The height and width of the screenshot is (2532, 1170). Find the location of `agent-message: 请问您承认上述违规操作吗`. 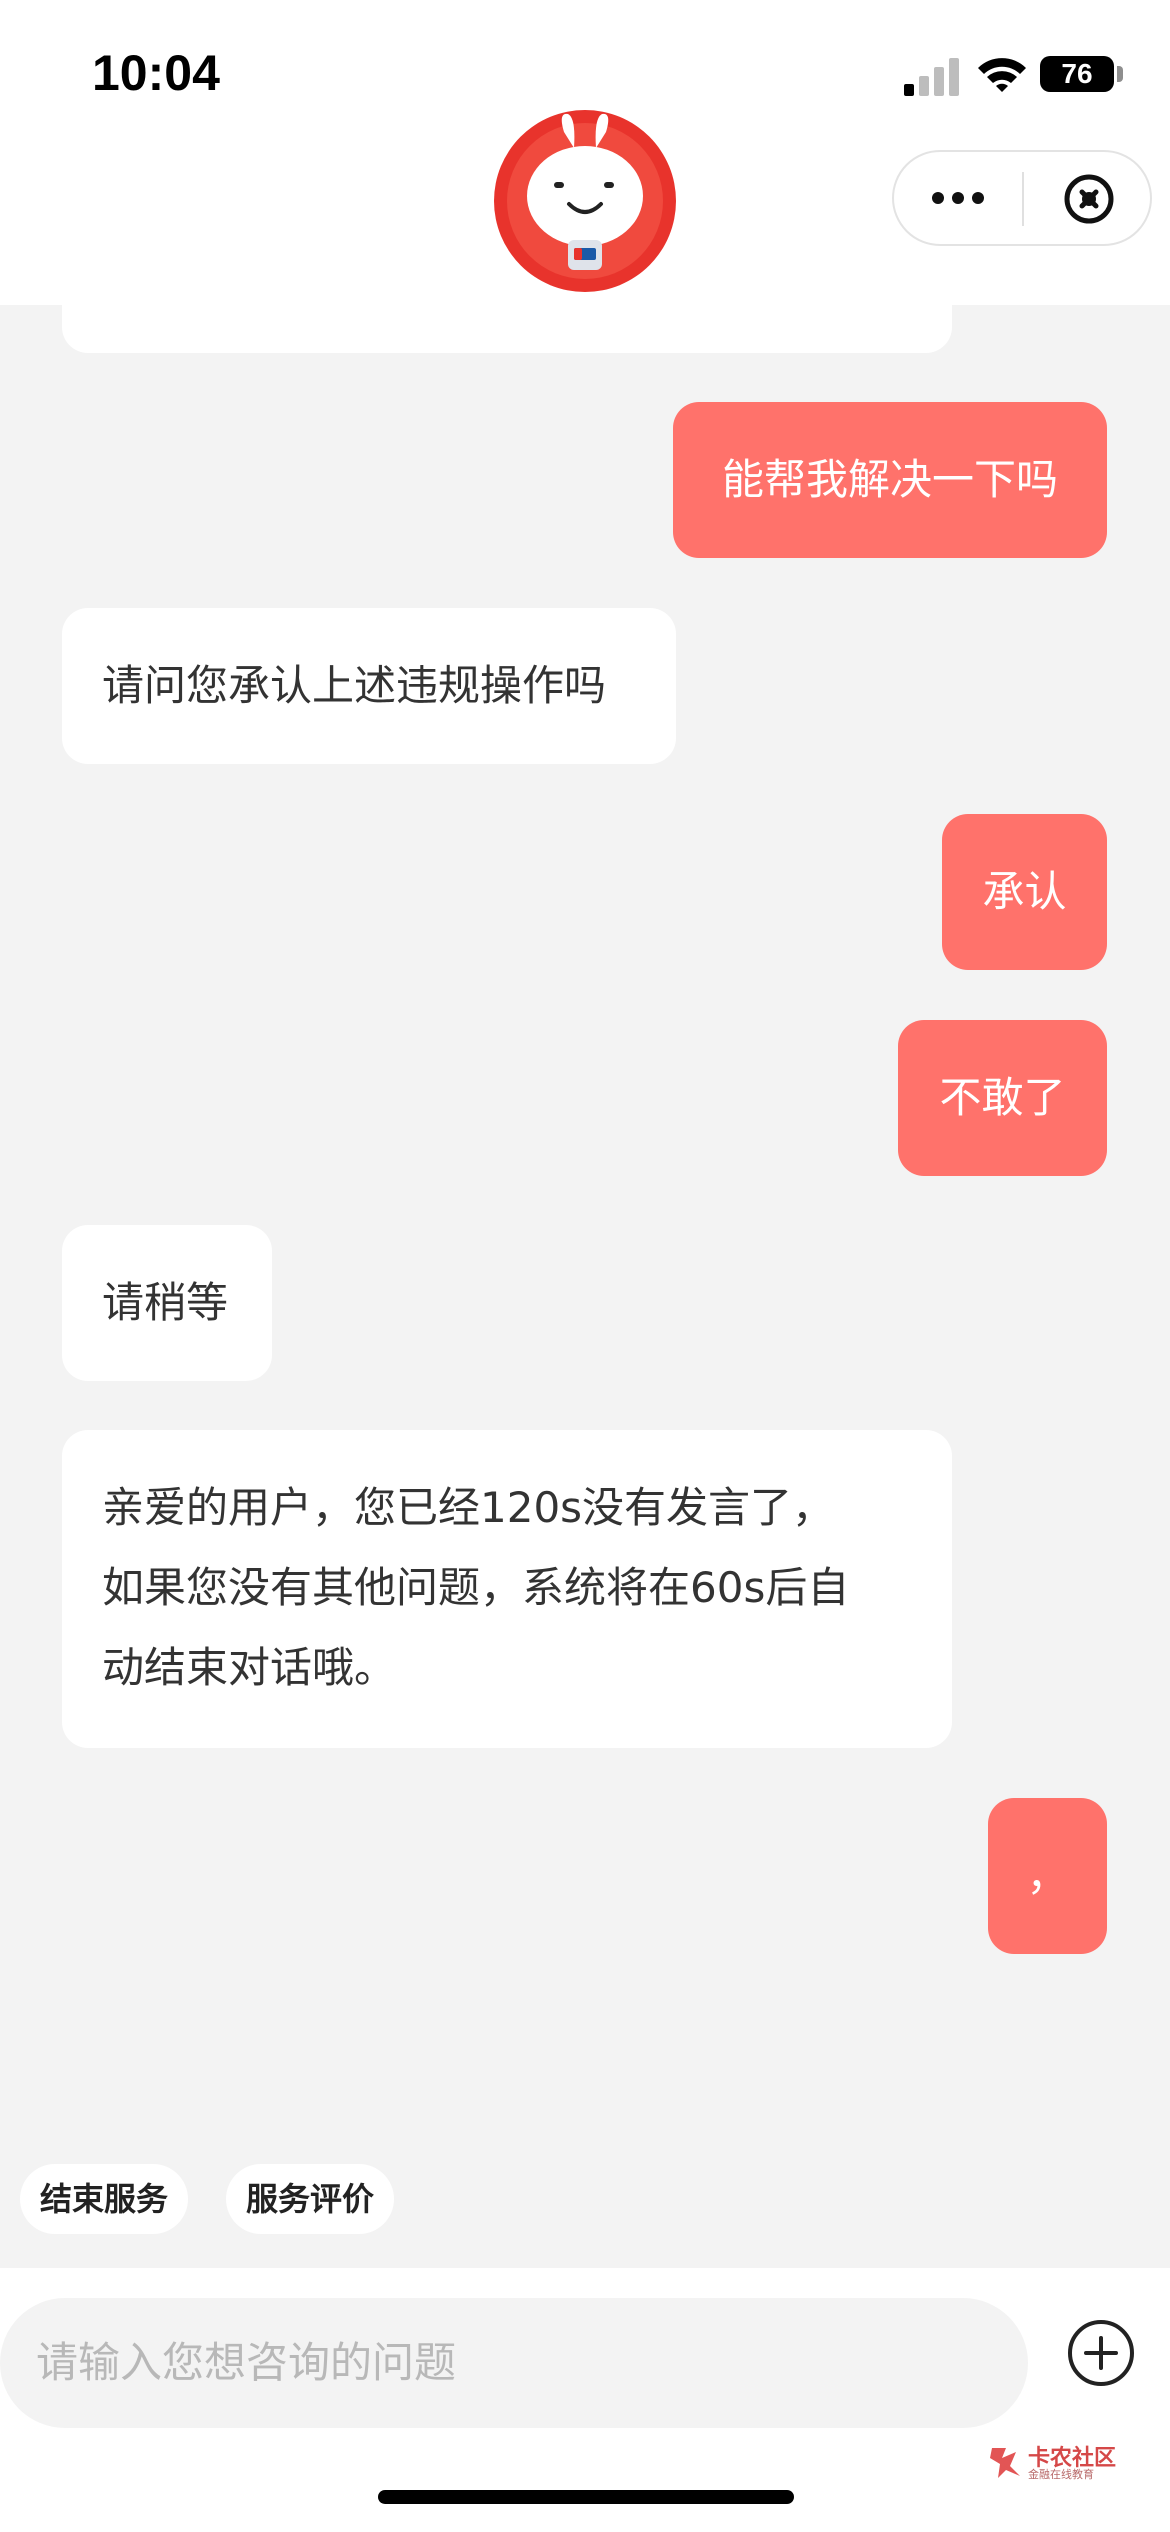

agent-message: 请问您承认上述违规操作吗 is located at coordinates (369, 686).